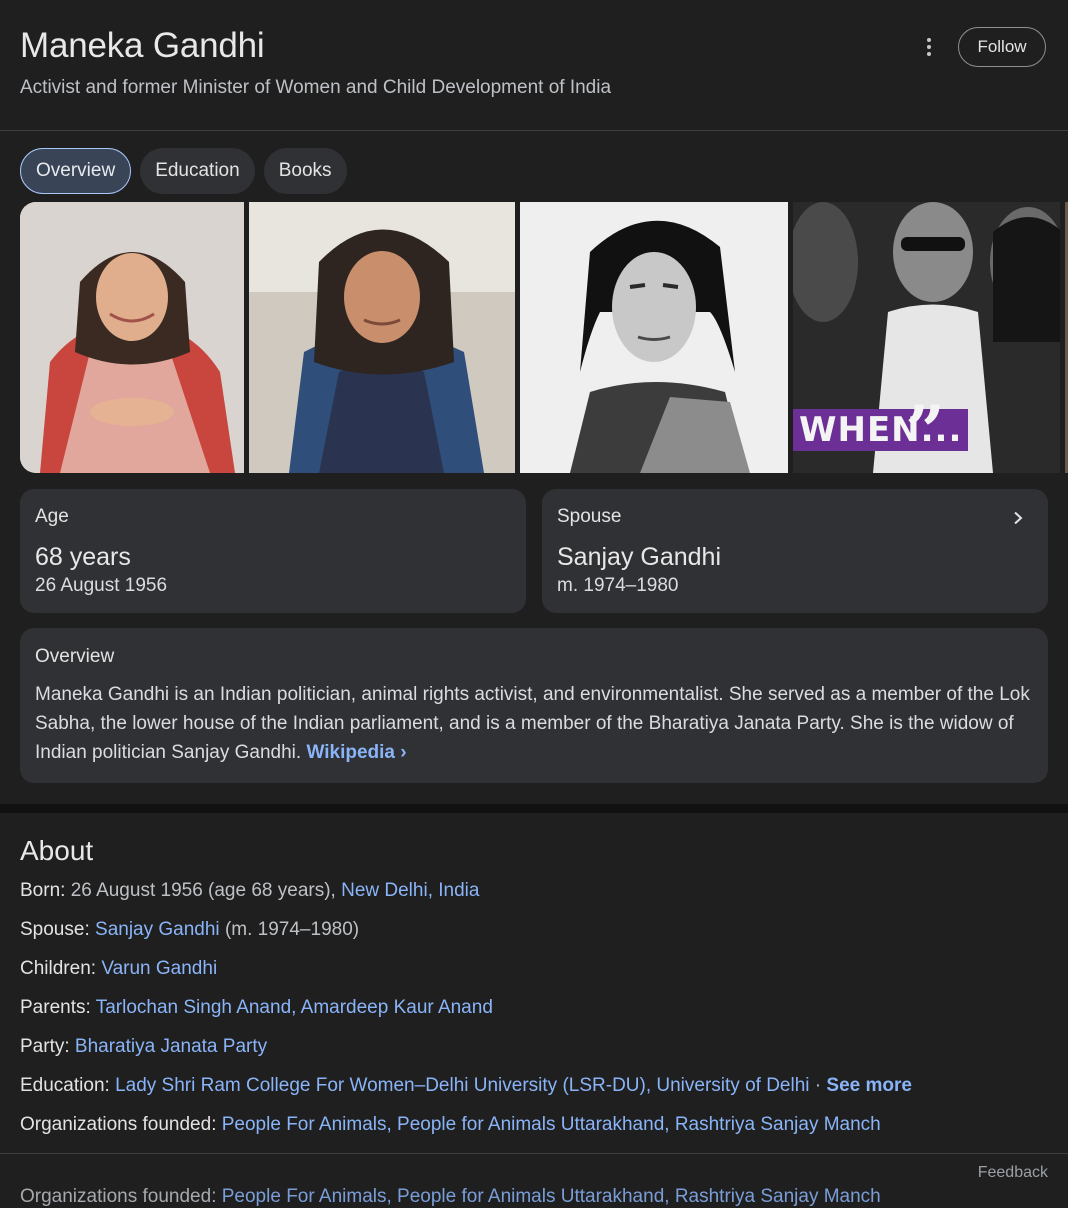 This screenshot has width=1068, height=1208. What do you see at coordinates (926, 337) in the screenshot?
I see `photo-thumbnail-4: WHEN... ”` at bounding box center [926, 337].